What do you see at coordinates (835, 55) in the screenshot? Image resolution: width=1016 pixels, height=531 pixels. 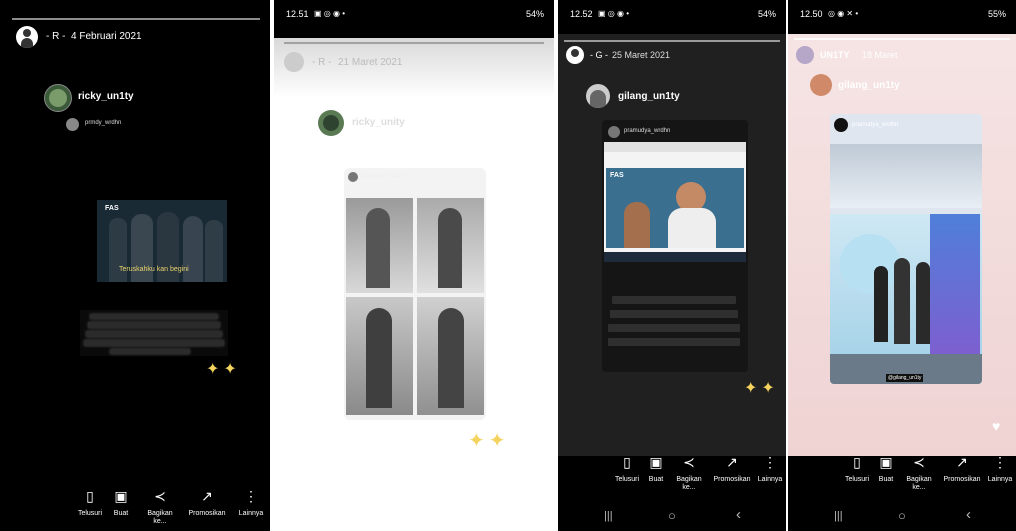 I see `story-author-name: UN1TY` at bounding box center [835, 55].